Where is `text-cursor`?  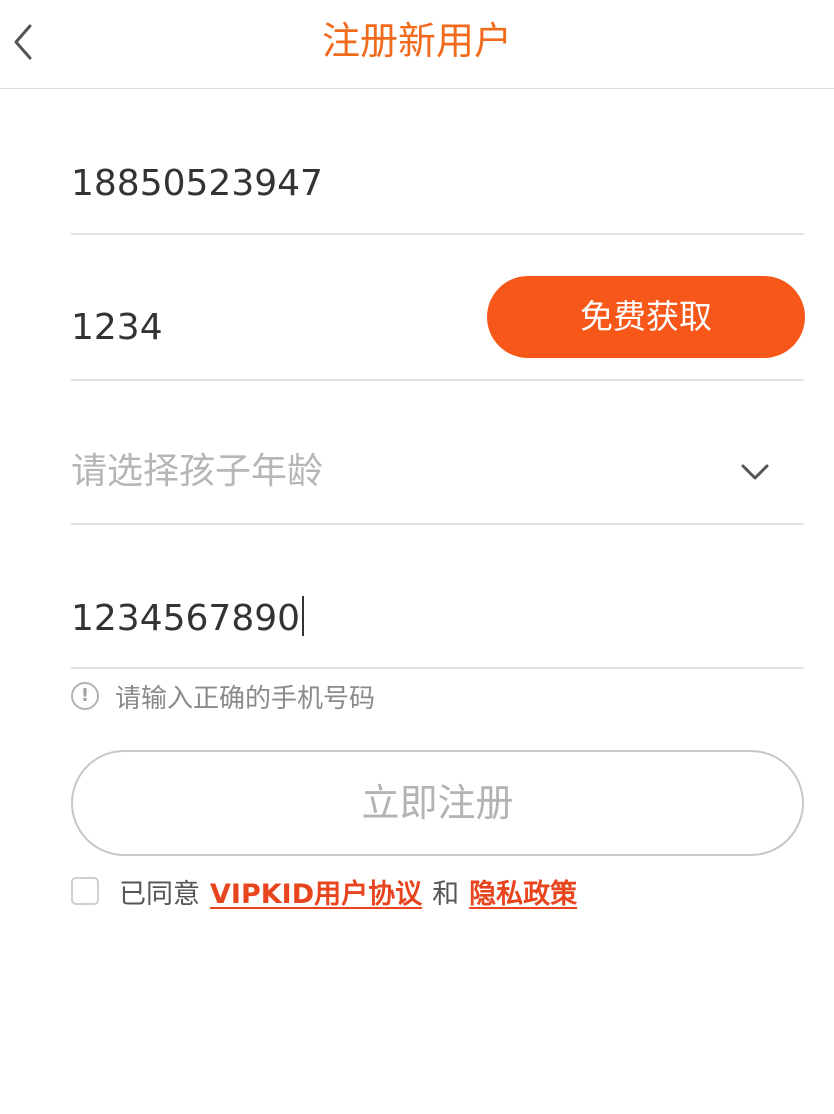 text-cursor is located at coordinates (303, 616).